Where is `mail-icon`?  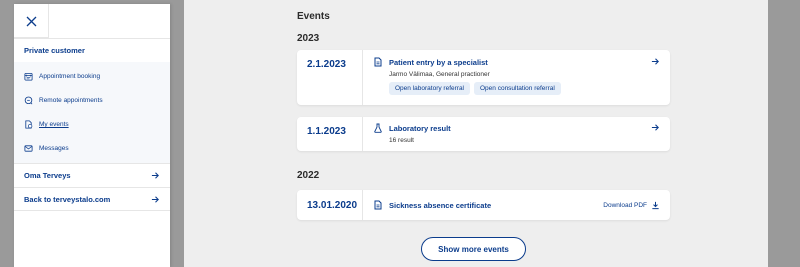
mail-icon is located at coordinates (28, 148).